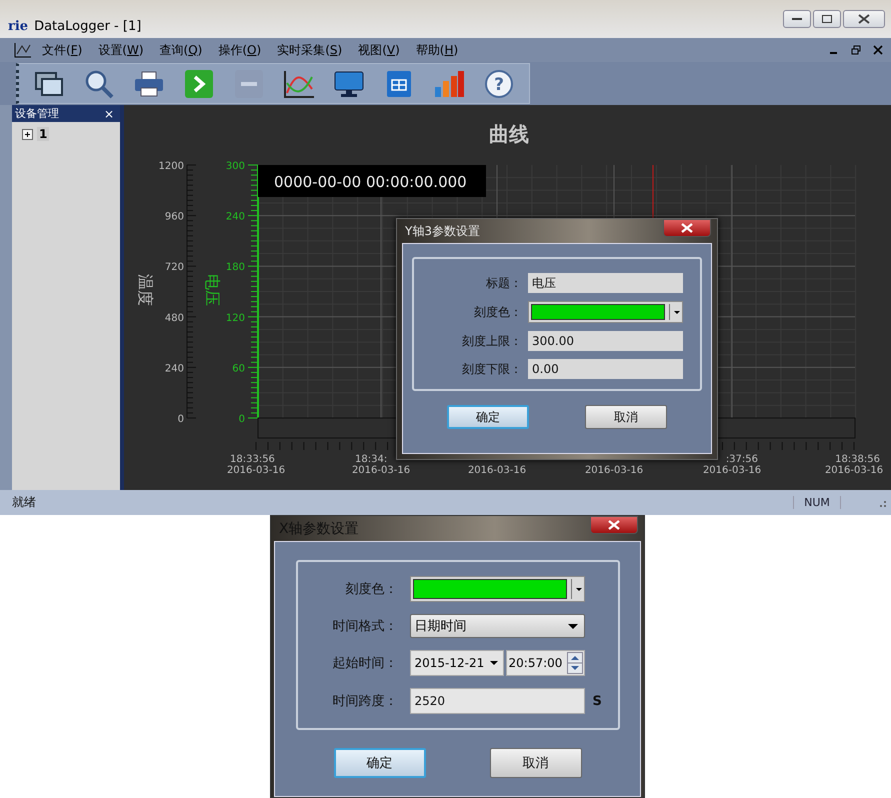 Image resolution: width=891 pixels, height=798 pixels. Describe the element at coordinates (62, 50) in the screenshot. I see `menu-item: 文件(F)` at that location.